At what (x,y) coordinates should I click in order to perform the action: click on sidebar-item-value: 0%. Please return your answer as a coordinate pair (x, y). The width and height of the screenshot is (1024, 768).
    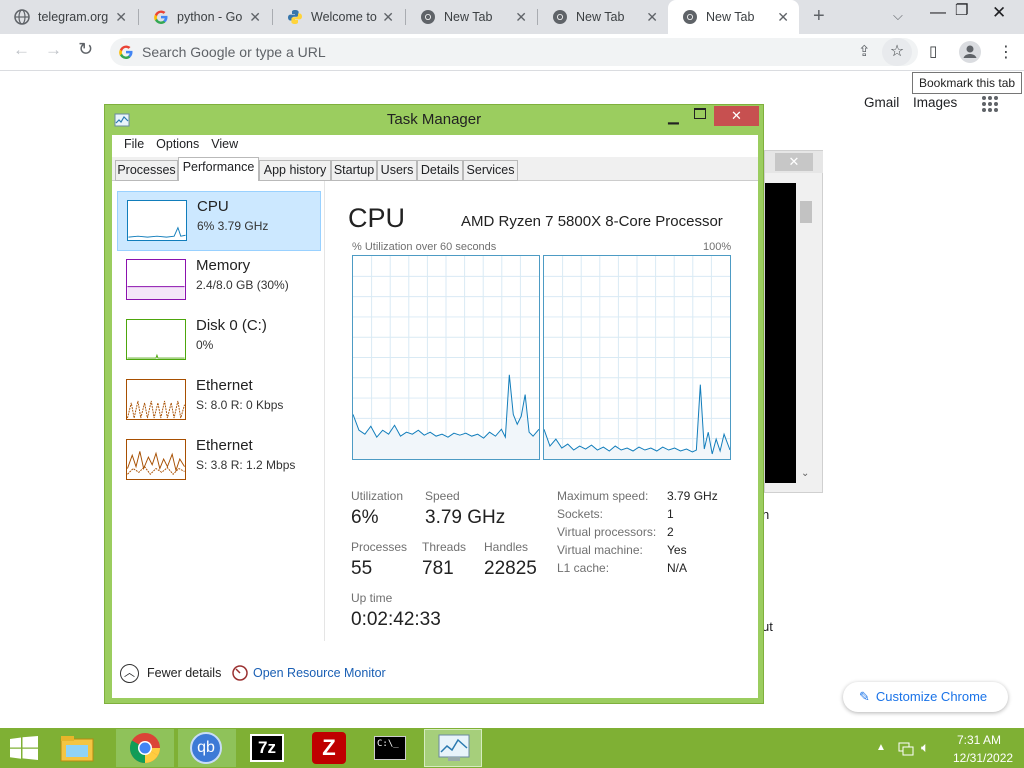
    Looking at the image, I should click on (205, 345).